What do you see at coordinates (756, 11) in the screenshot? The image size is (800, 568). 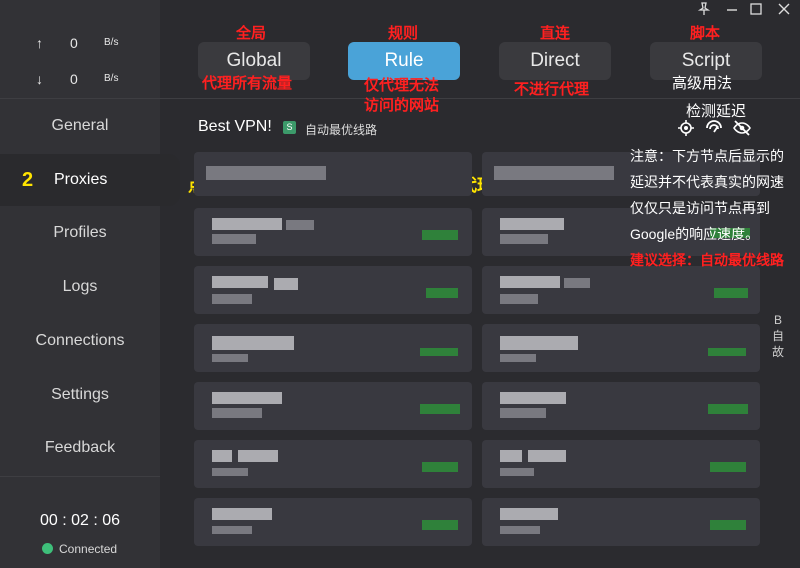 I see `maximize-icon` at bounding box center [756, 11].